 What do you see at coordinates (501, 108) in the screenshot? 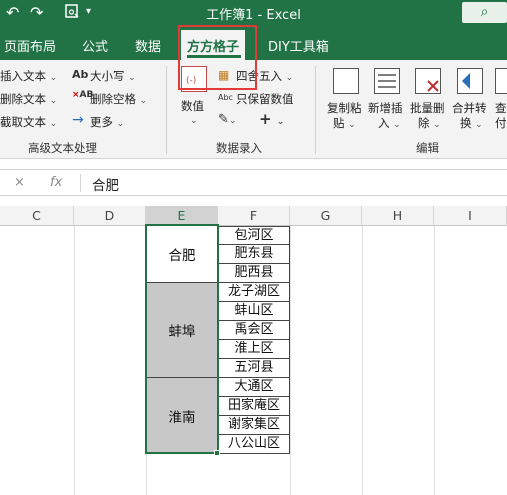
I see `lookup-button: 查` at bounding box center [501, 108].